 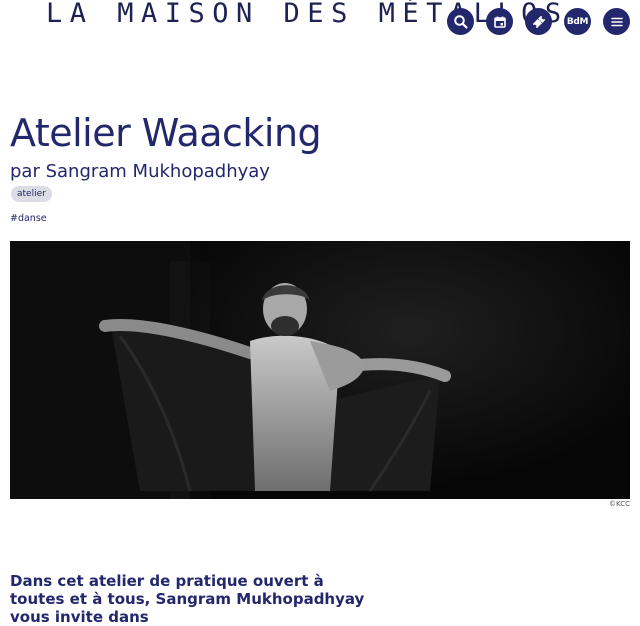 What do you see at coordinates (140, 171) in the screenshot?
I see `event-subtitle: par Sangram Mukhopadhyay` at bounding box center [140, 171].